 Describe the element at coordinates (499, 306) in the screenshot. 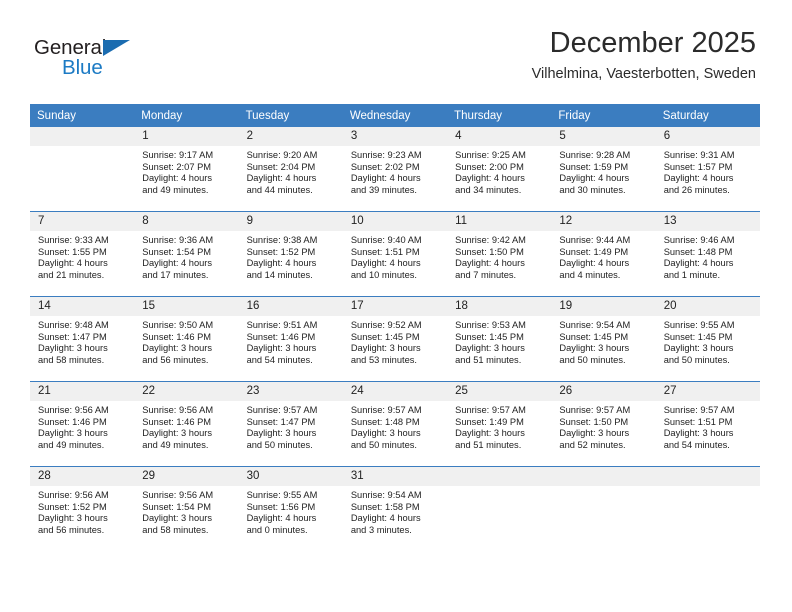

I see `day-number: 18` at that location.